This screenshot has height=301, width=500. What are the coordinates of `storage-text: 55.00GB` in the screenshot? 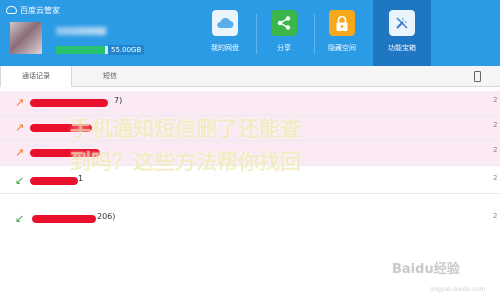 It's located at (126, 50).